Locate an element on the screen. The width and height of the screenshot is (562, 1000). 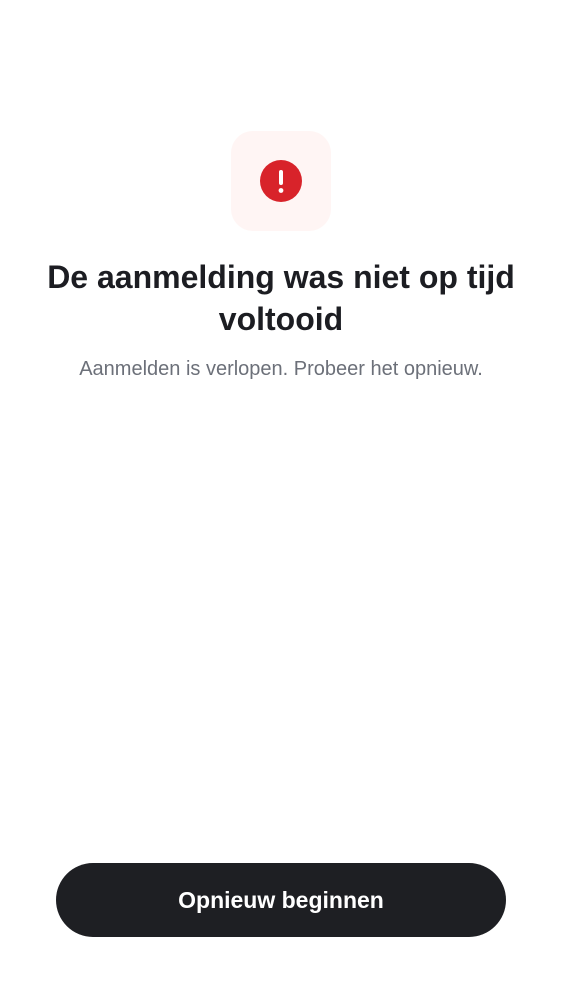
exclamation-circle-icon is located at coordinates (281, 181).